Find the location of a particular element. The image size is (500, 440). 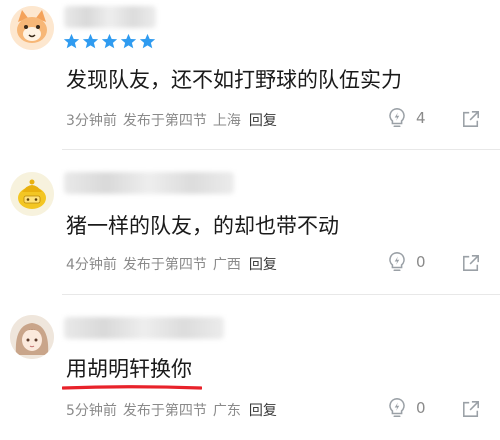

comment-meta: 3分钟前 发布于第四节 上海 回复 is located at coordinates (174, 120).